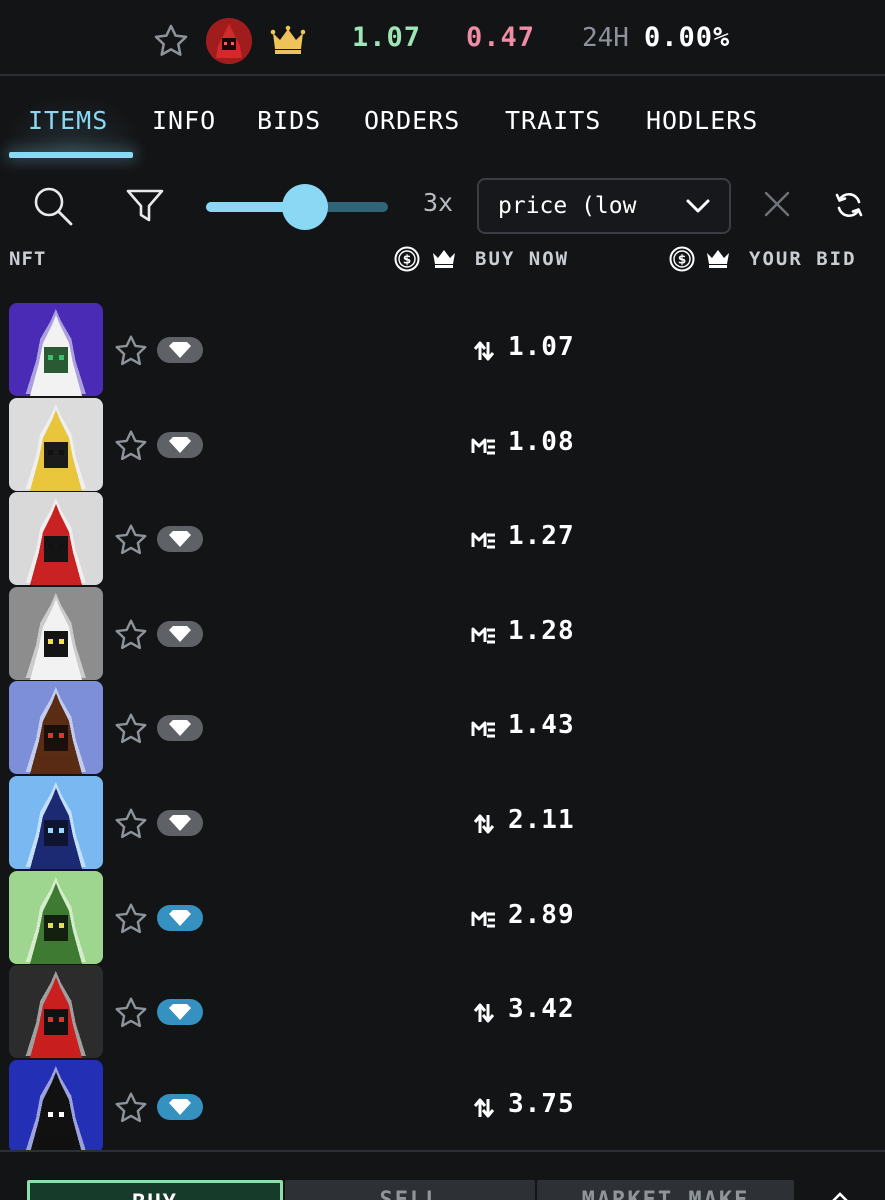 This screenshot has height=1200, width=885. Describe the element at coordinates (702, 120) in the screenshot. I see `tab-hodlers: HODLERS` at that location.